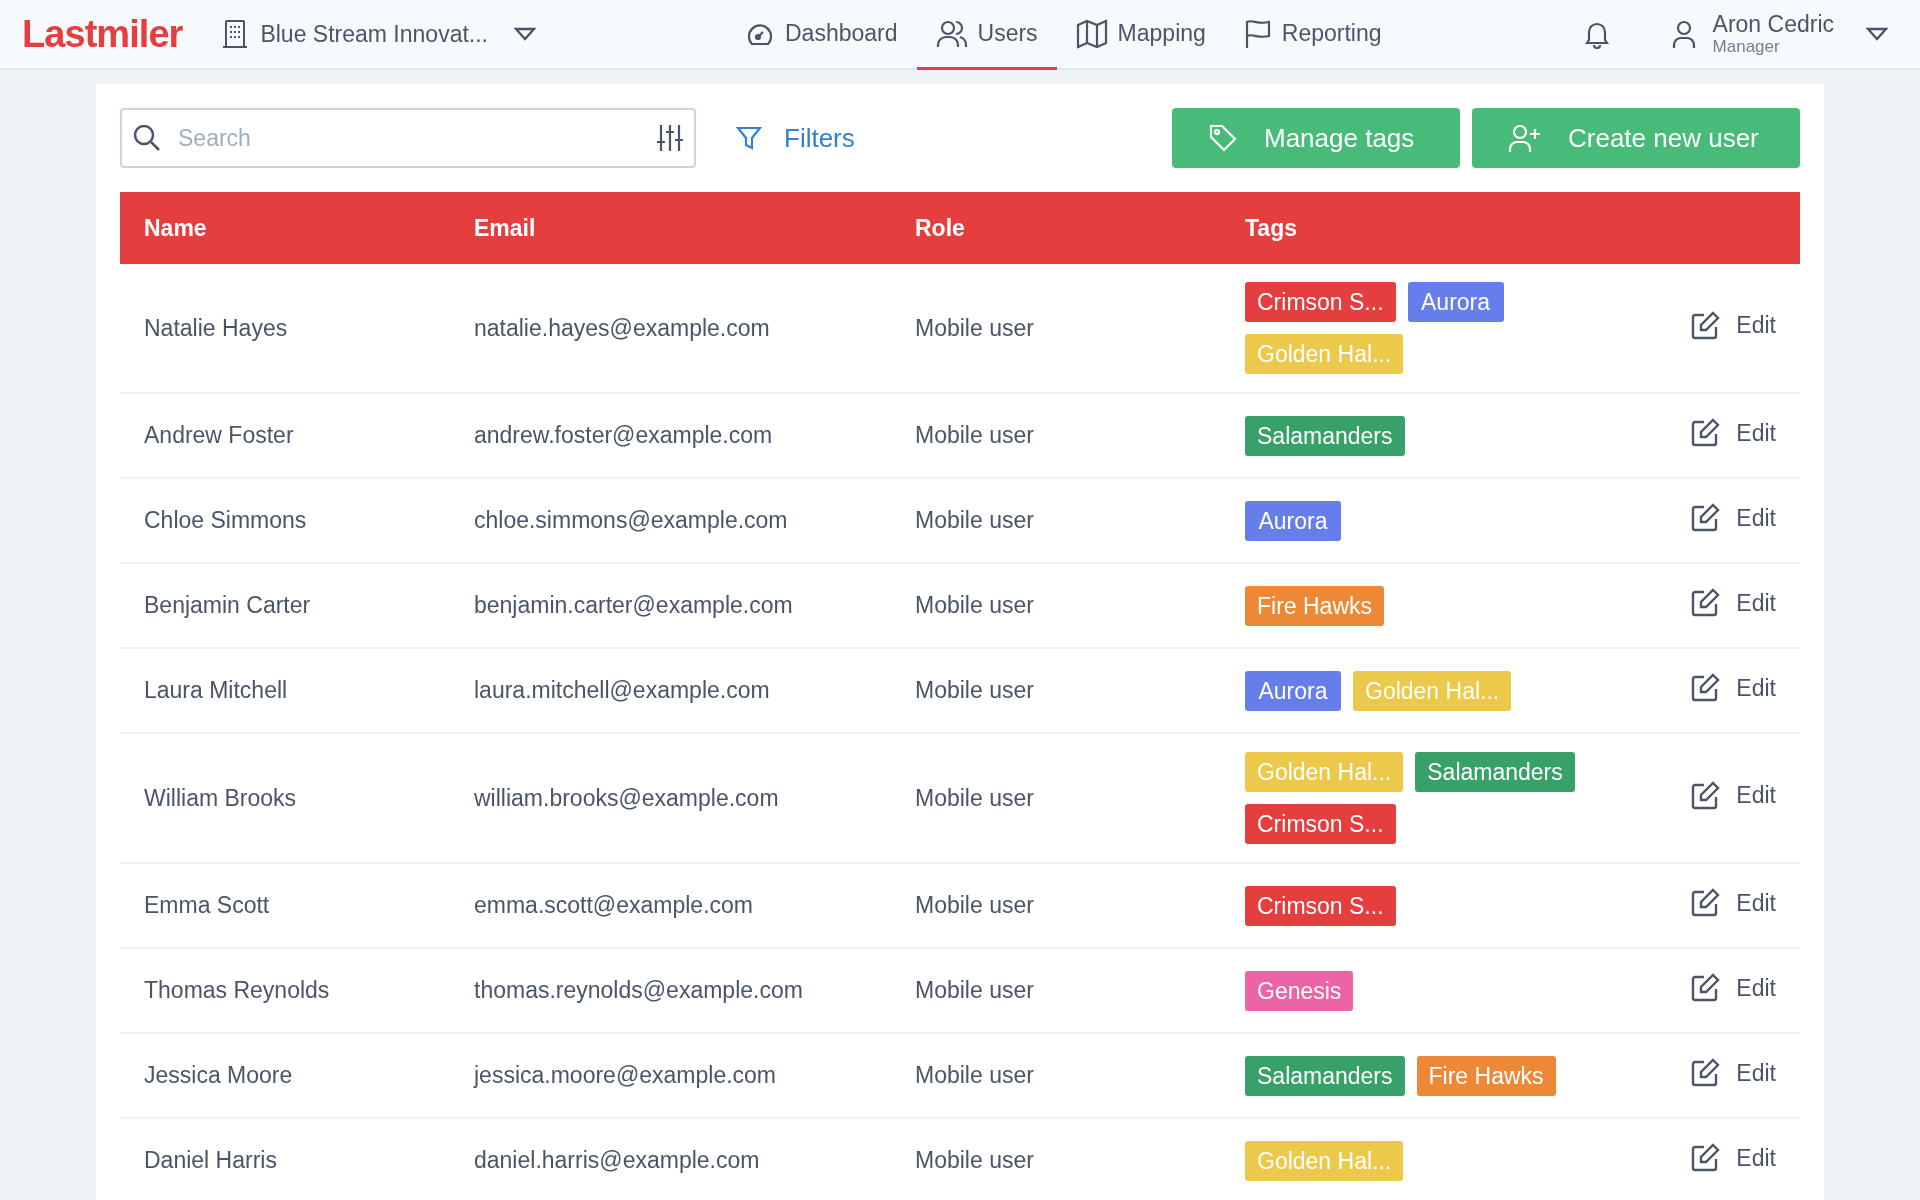  What do you see at coordinates (285, 228) in the screenshot?
I see `column-header: Name` at bounding box center [285, 228].